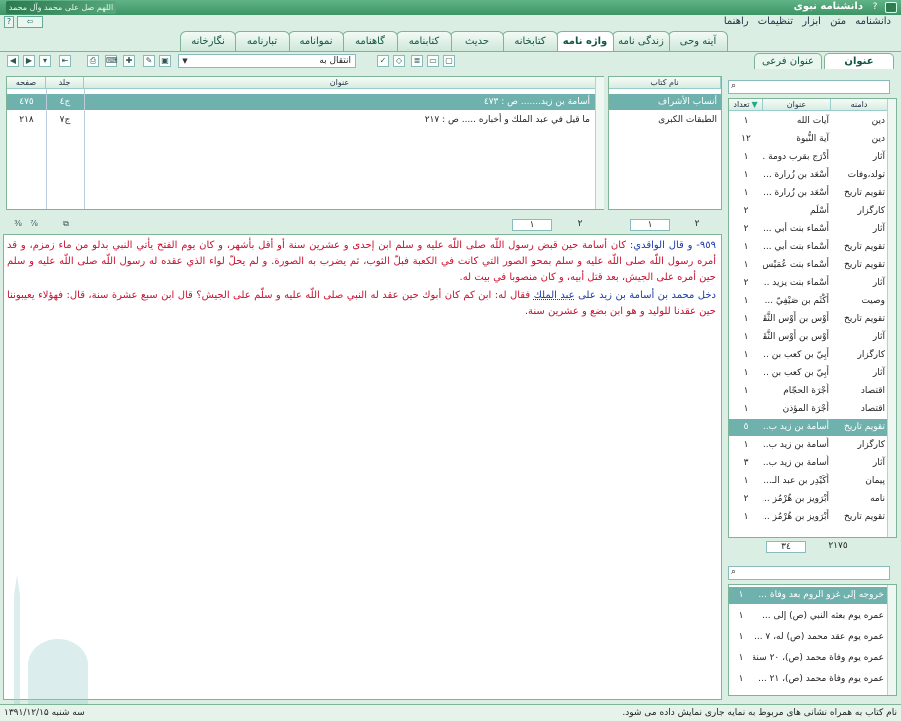 Image resolution: width=901 pixels, height=721 pixels. I want to click on term-row: ١ أَسْعَد بن زُرارة ... تولد،وفات, so click(808, 175).